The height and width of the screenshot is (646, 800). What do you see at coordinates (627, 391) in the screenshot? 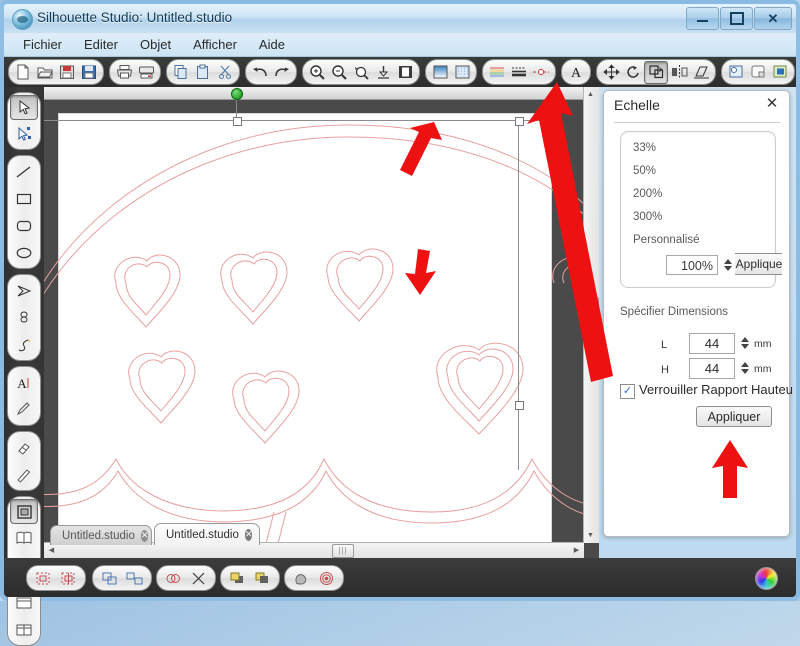
I see `lock-ratio-checkbox: ✓` at bounding box center [627, 391].